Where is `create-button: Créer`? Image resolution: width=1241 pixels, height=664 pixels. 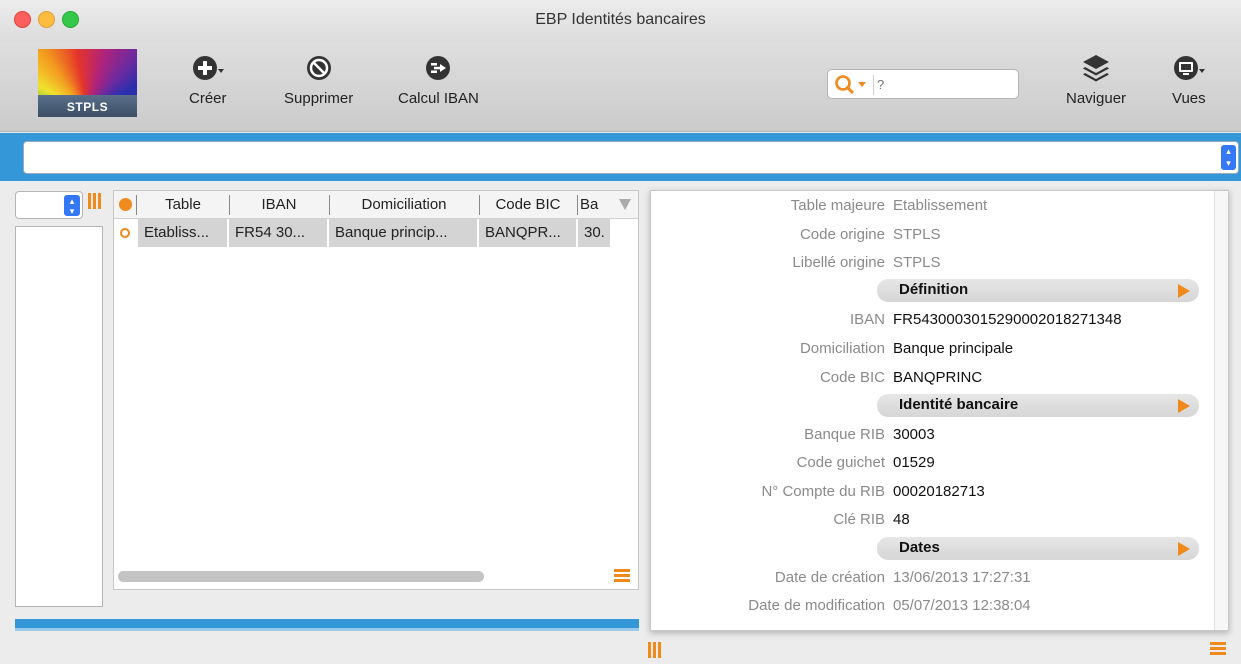 create-button: Créer is located at coordinates (208, 79).